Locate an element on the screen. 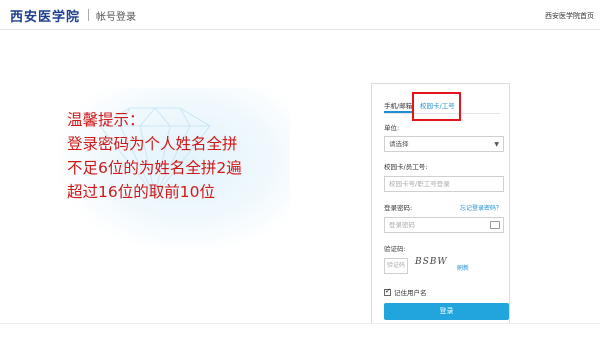 This screenshot has width=600, height=344. footer-divider is located at coordinates (300, 323).